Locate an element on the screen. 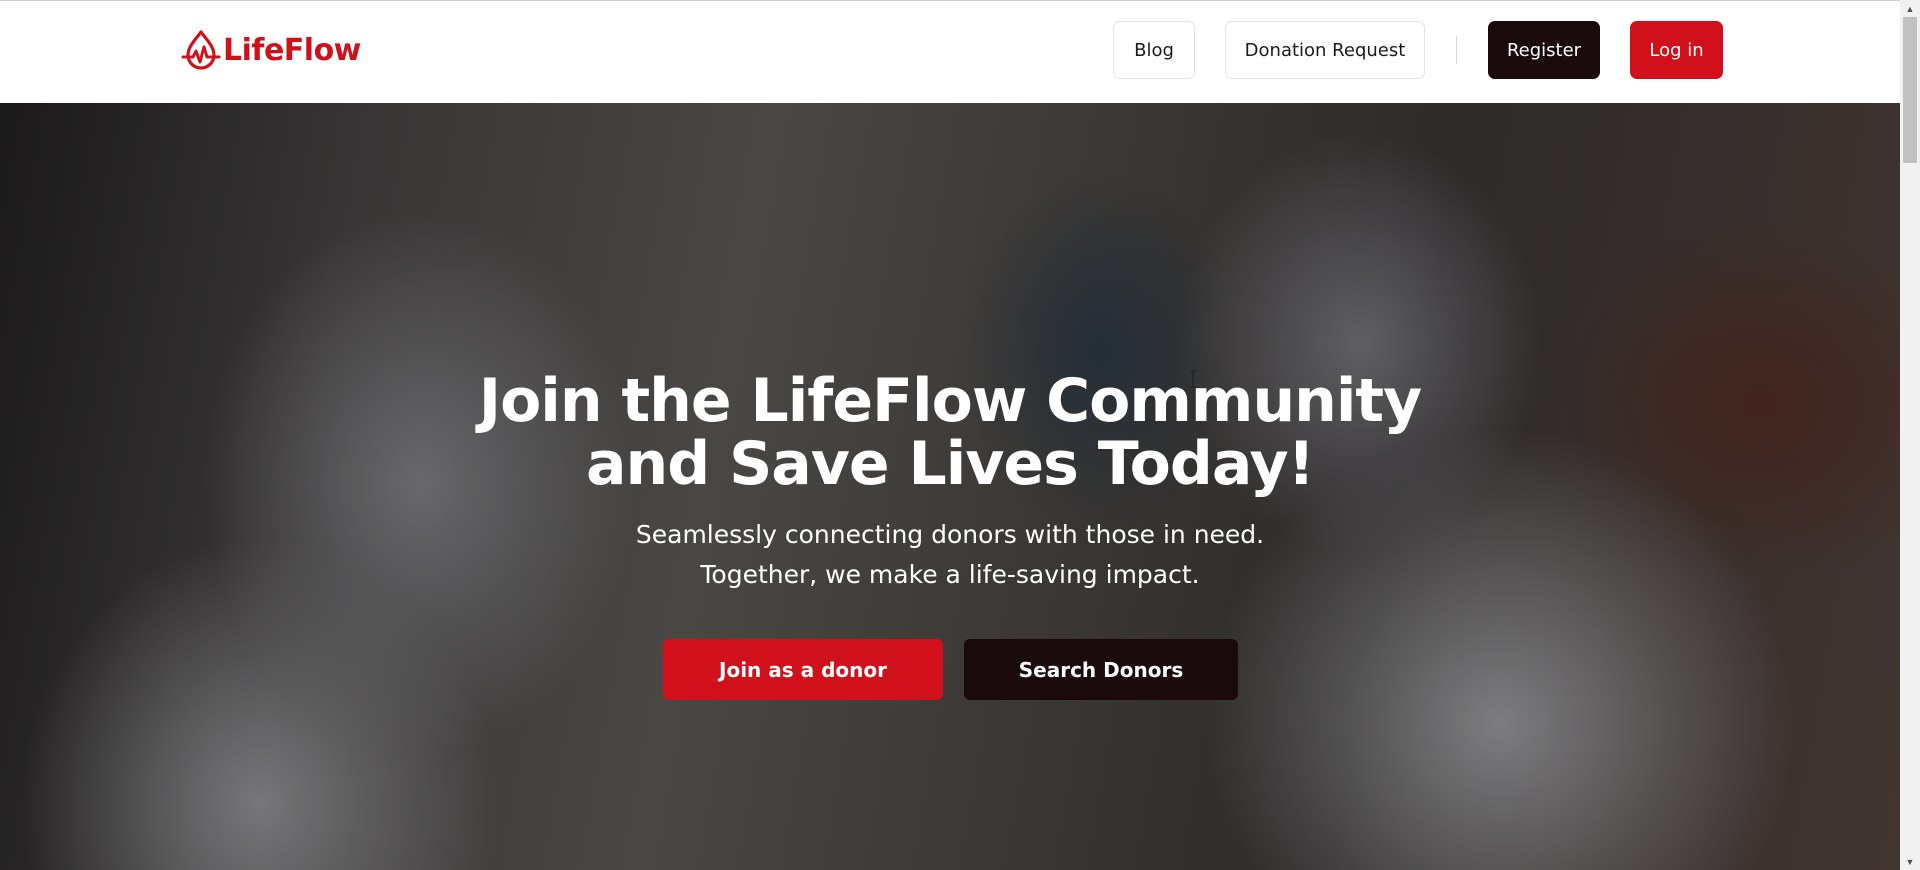  triangle-up-icon: ▲ is located at coordinates (1910, 8).